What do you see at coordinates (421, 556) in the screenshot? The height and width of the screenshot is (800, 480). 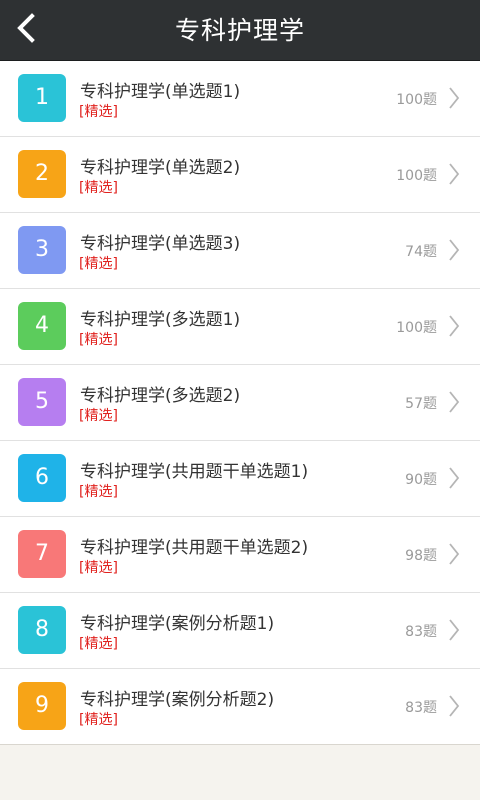 I see `question-count: 98题` at bounding box center [421, 556].